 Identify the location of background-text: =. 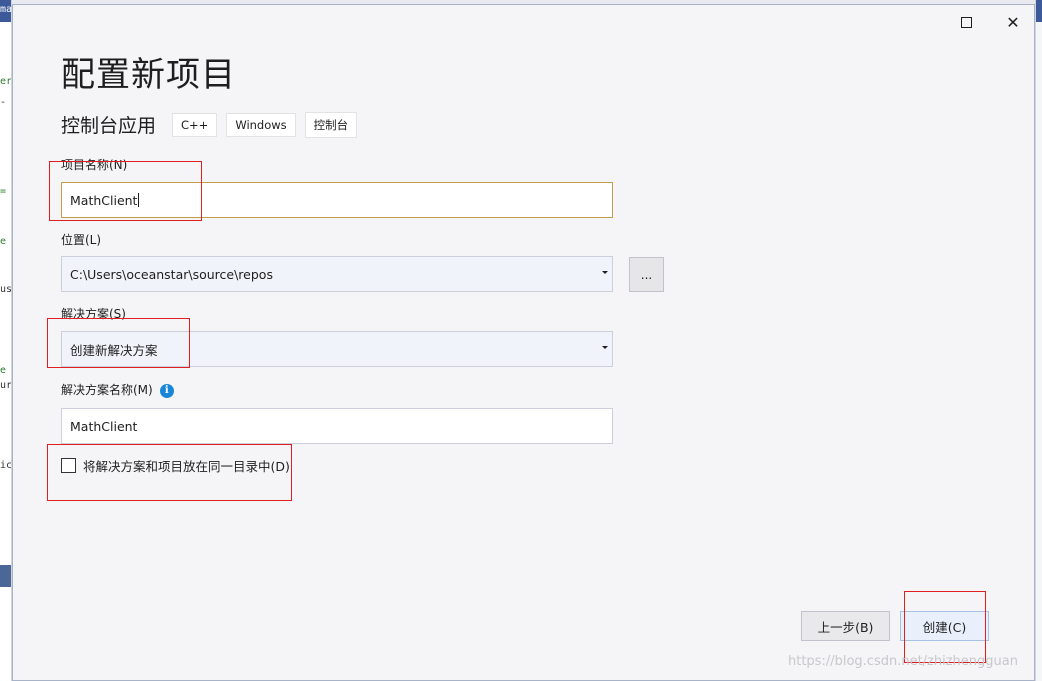
(3, 191).